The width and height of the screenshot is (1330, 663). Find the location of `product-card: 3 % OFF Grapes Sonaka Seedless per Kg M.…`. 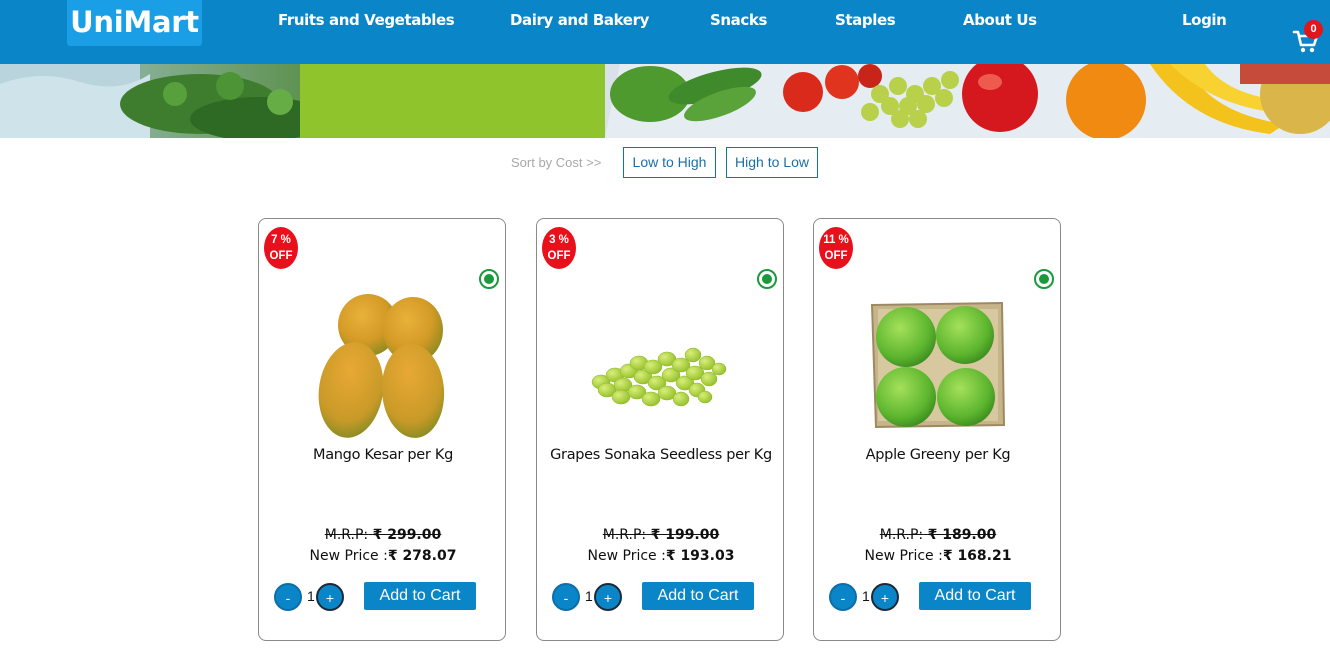

product-card: 3 % OFF Grapes Sonaka Seedless per Kg M.… is located at coordinates (660, 429).